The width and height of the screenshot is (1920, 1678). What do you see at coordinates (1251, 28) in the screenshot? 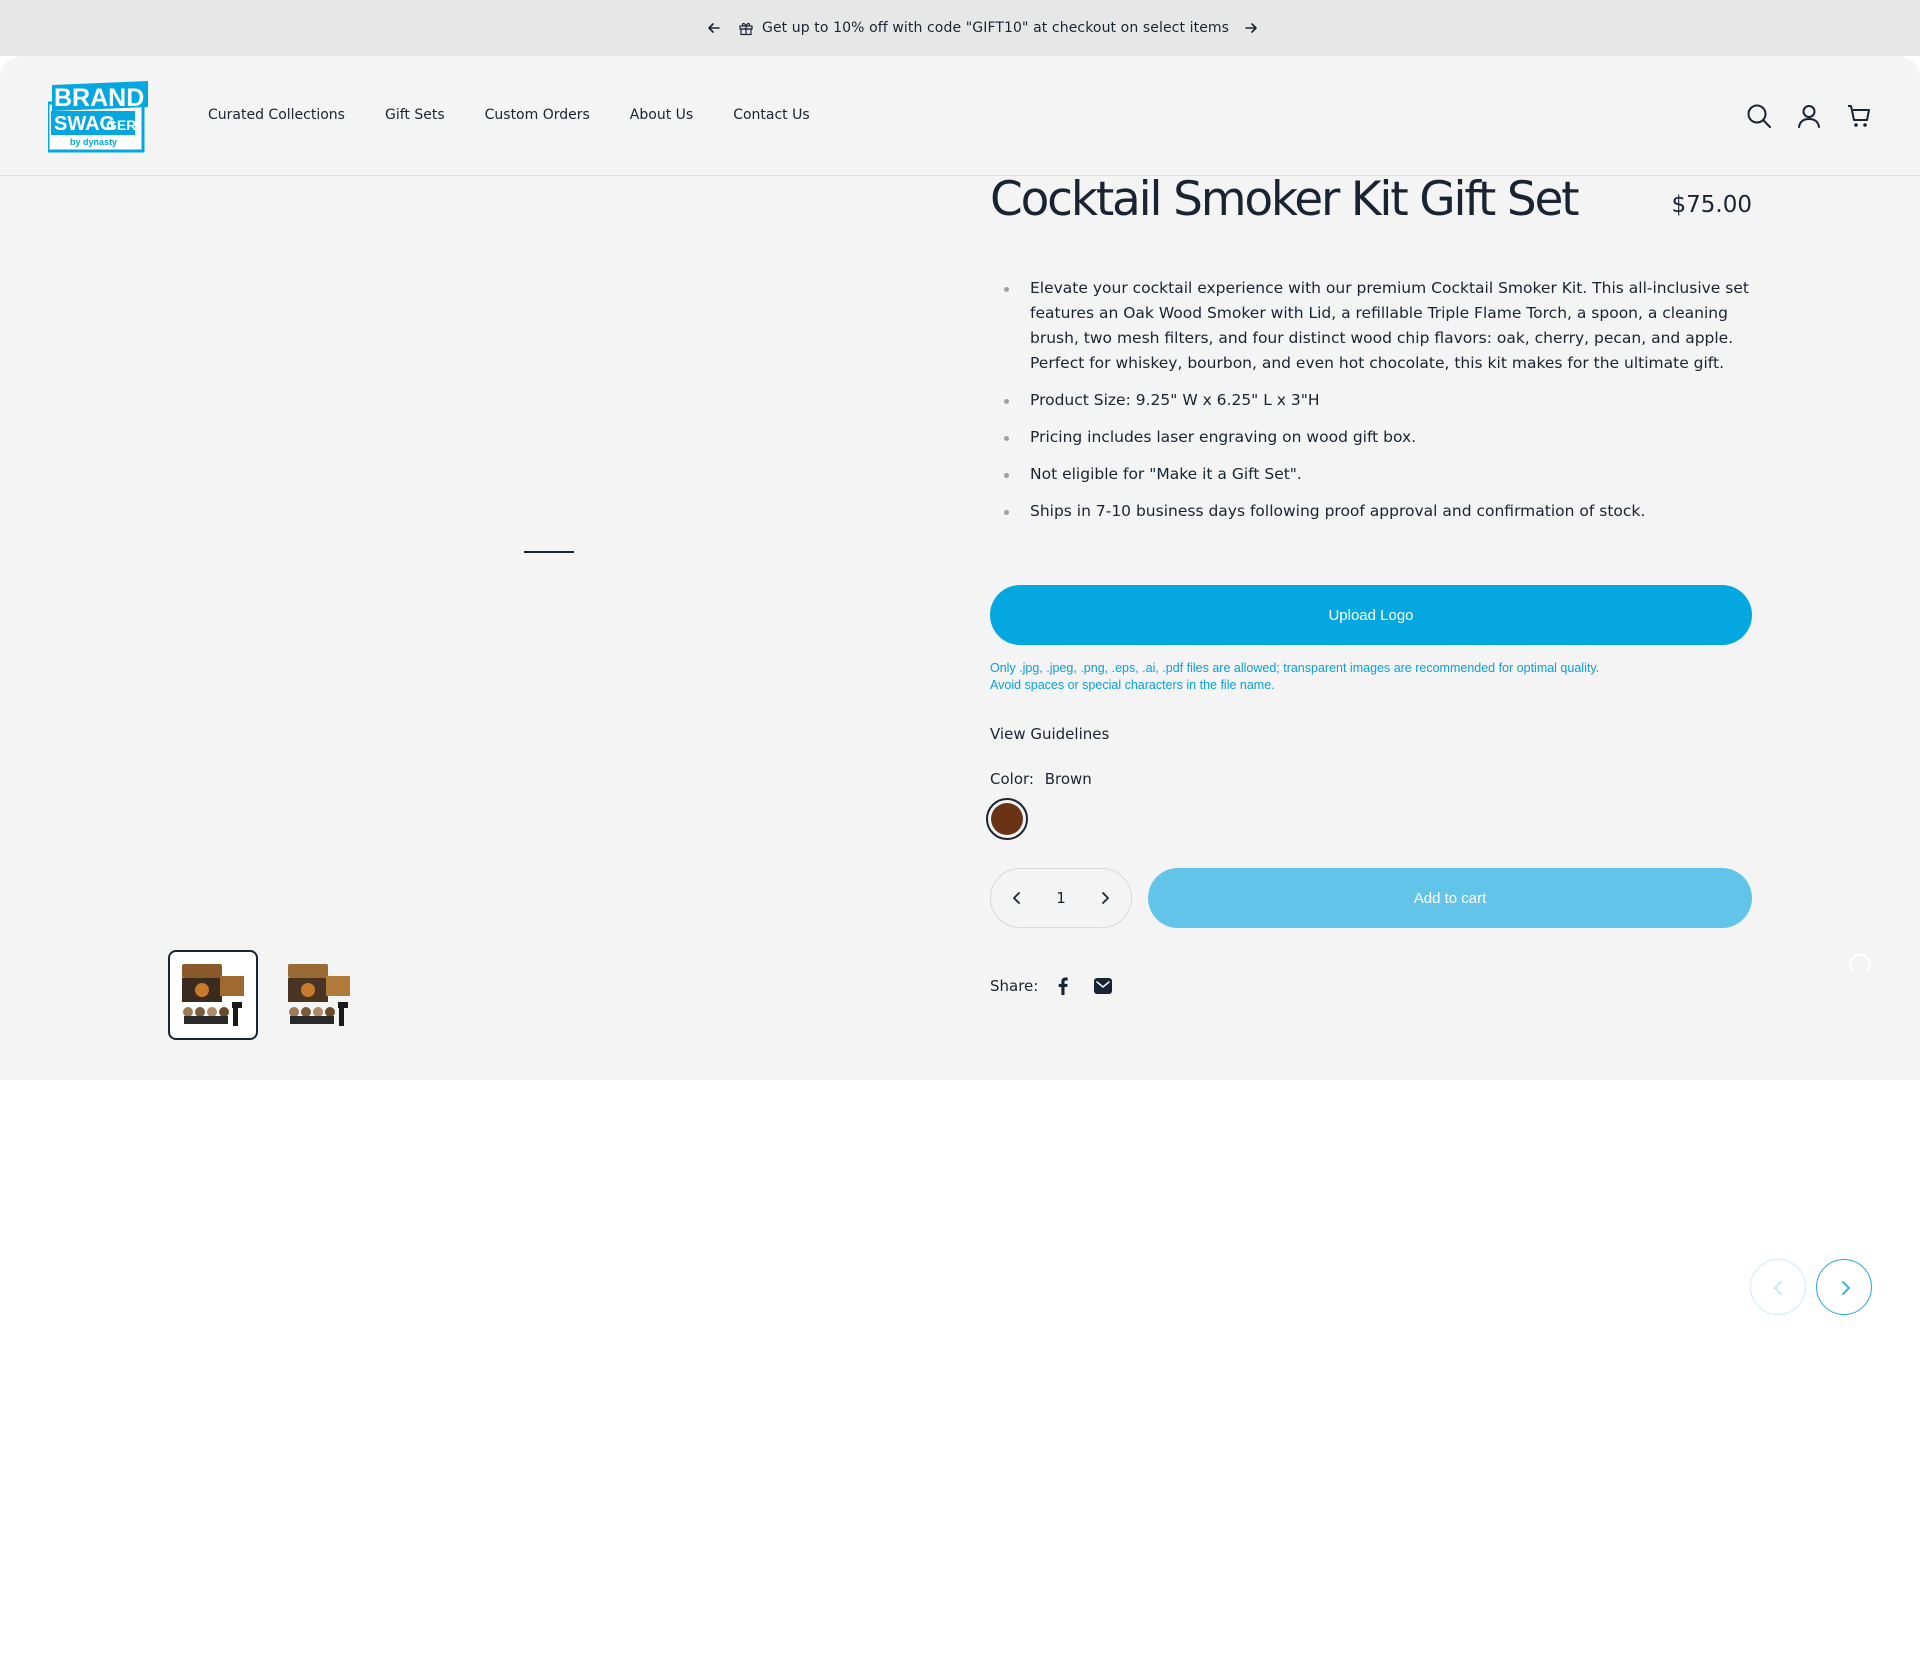
I see `arrow-right-icon` at bounding box center [1251, 28].